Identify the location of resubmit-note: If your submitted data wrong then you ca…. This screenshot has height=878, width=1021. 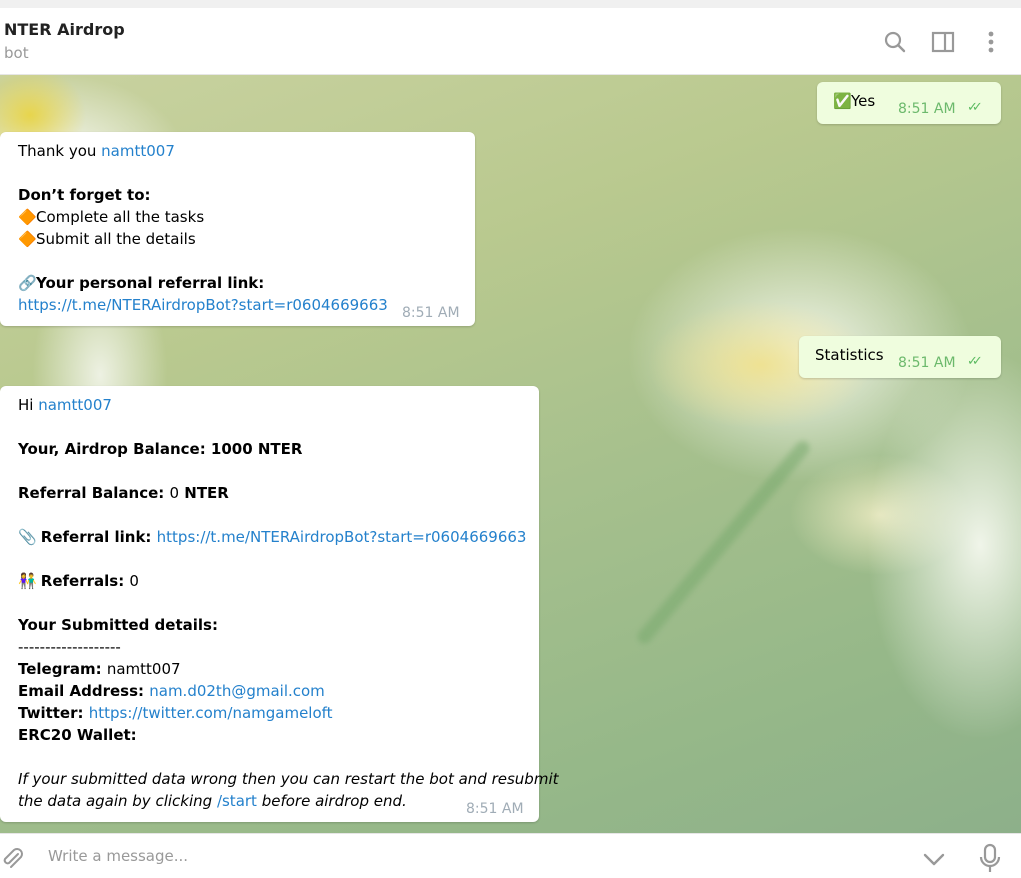
(288, 779).